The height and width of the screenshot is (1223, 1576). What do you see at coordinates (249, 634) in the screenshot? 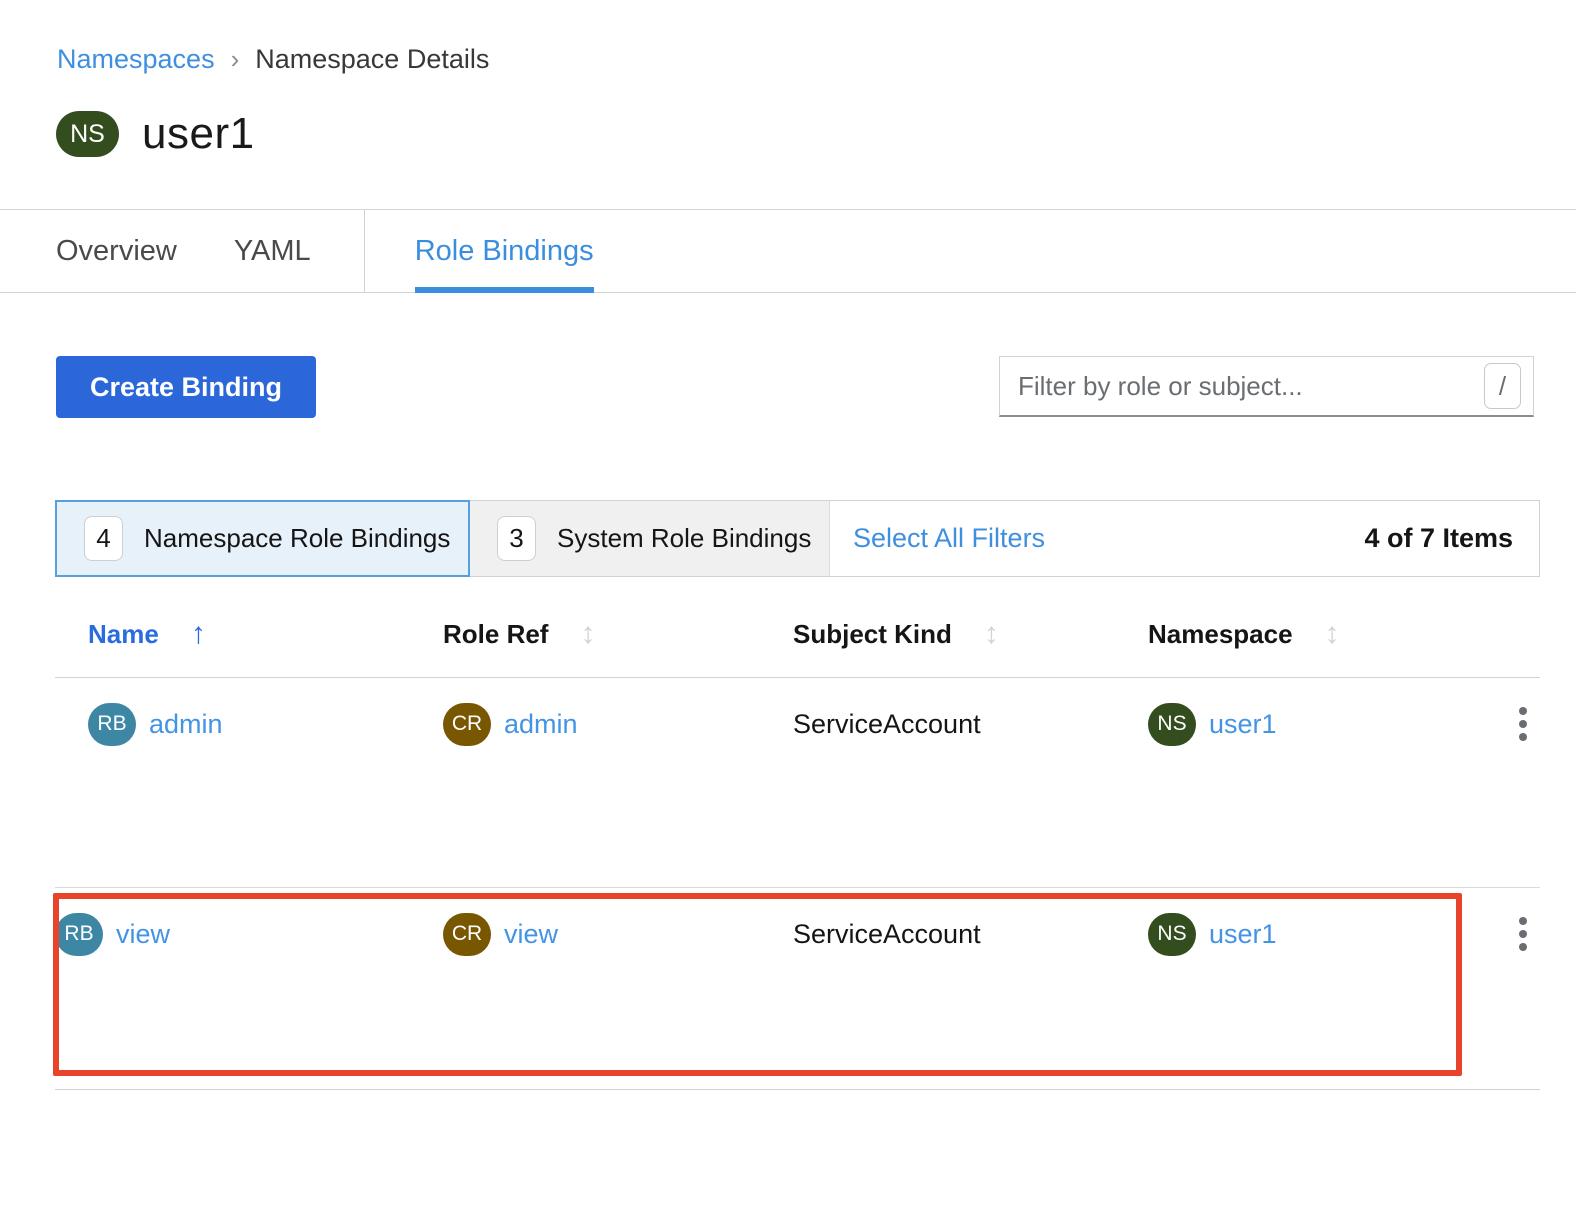
I see `column-header-name: Name ↑` at bounding box center [249, 634].